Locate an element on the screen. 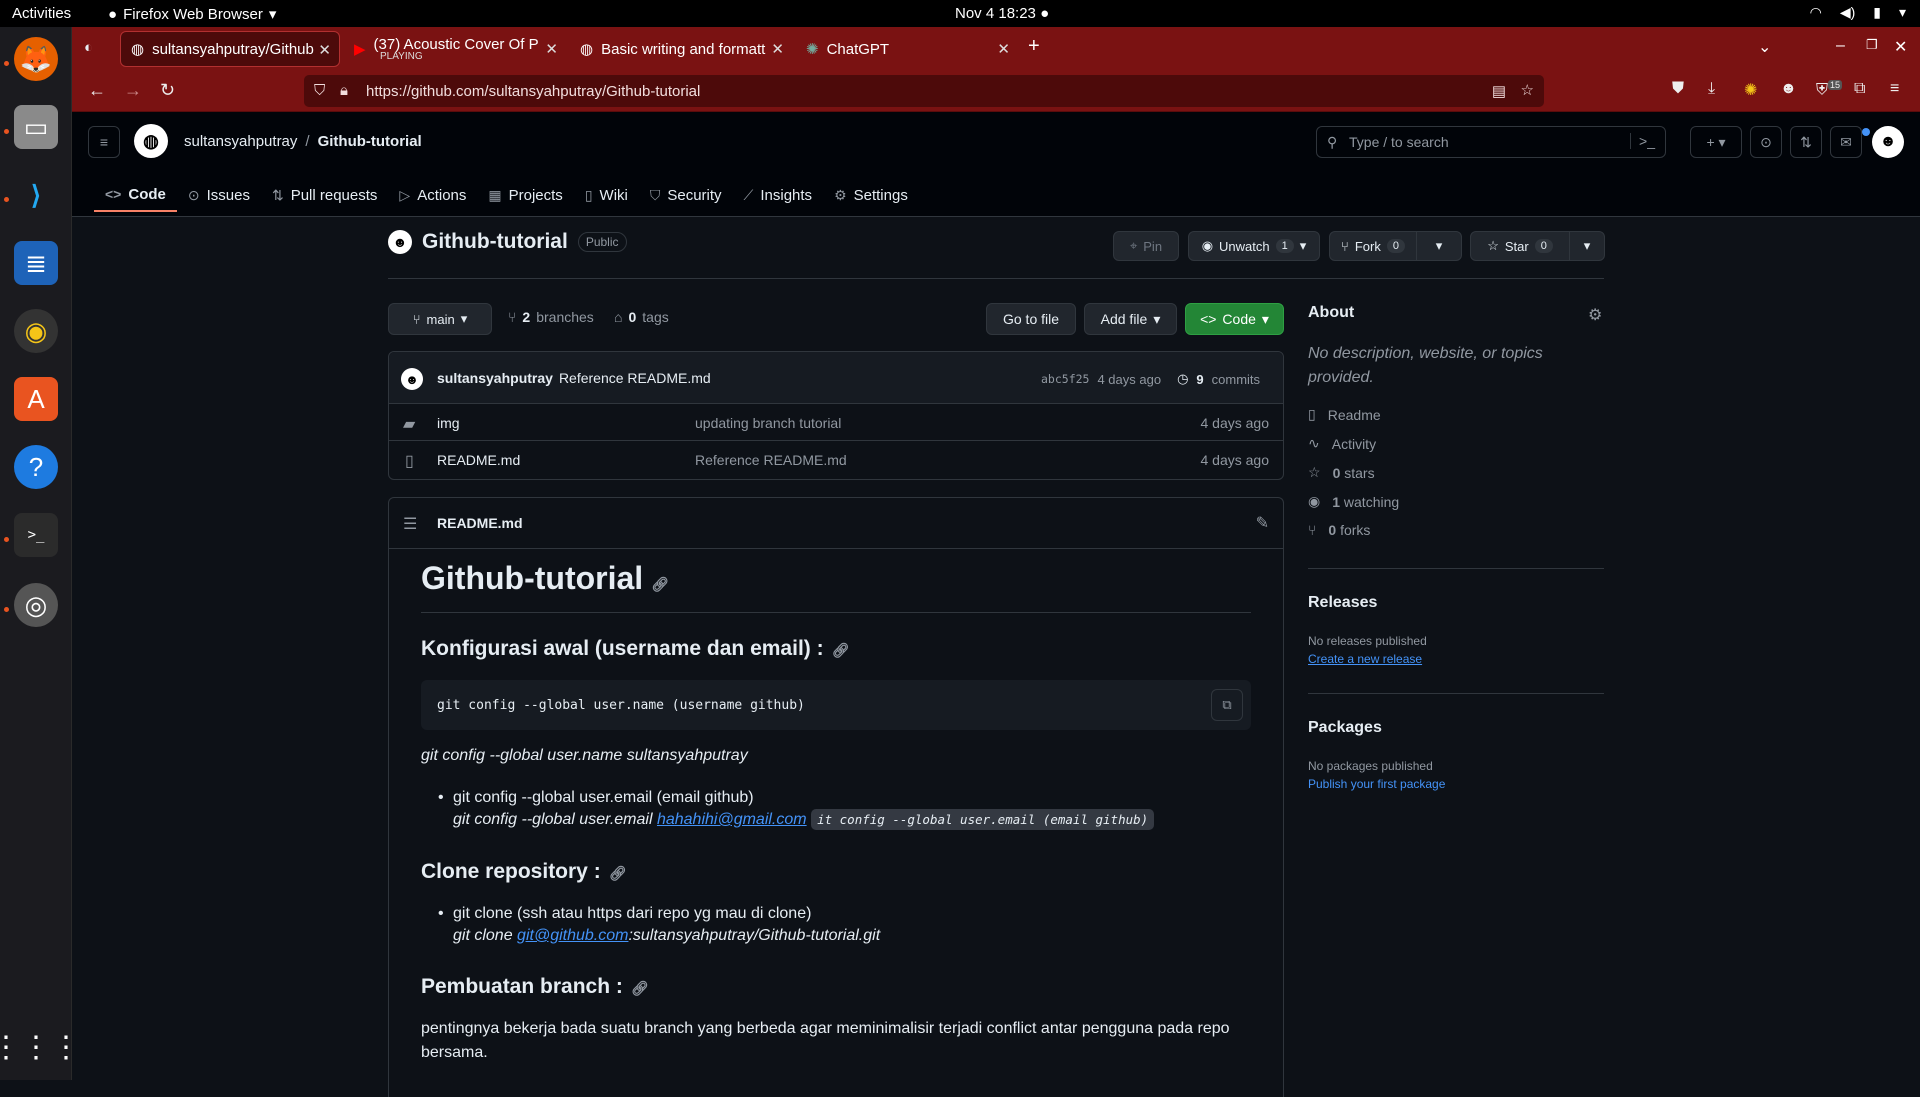 Image resolution: width=1920 pixels, height=1097 pixels. pull-requests-icon: ⇅ is located at coordinates (1806, 142).